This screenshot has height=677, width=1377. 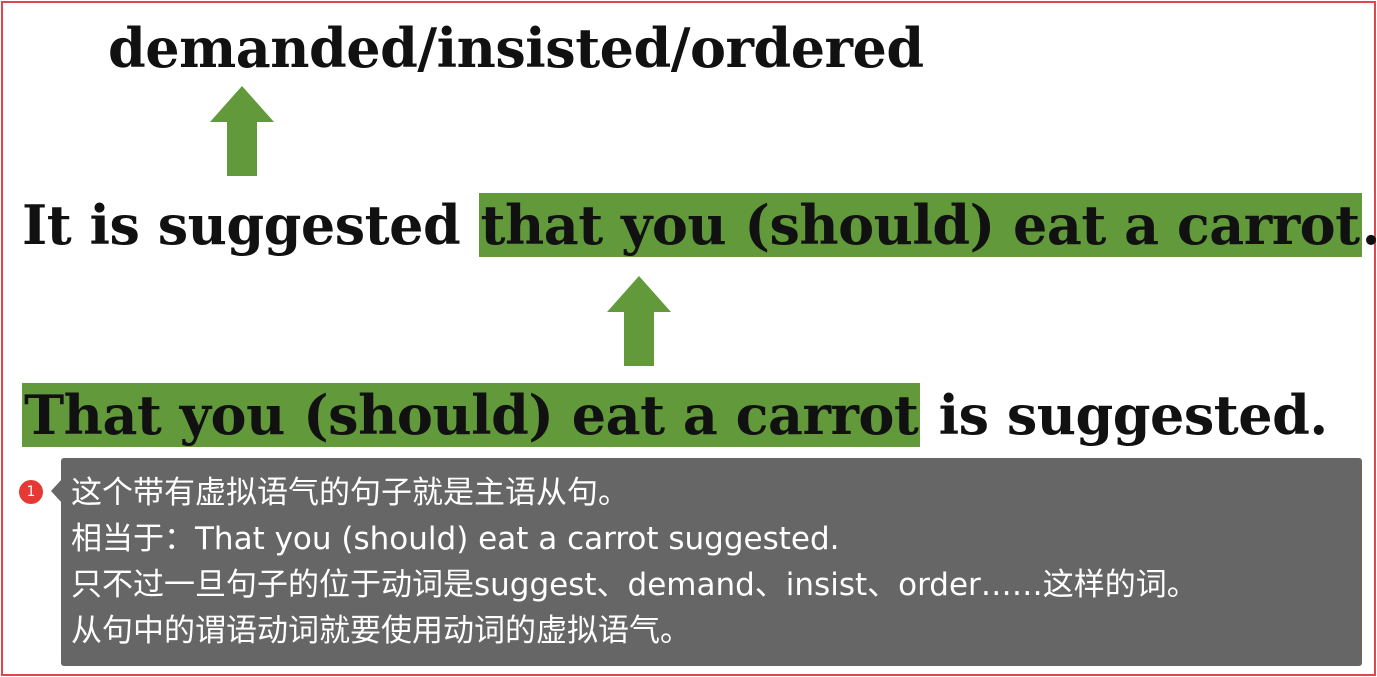 What do you see at coordinates (1124, 415) in the screenshot?
I see `sentence-suffix: is suggested.` at bounding box center [1124, 415].